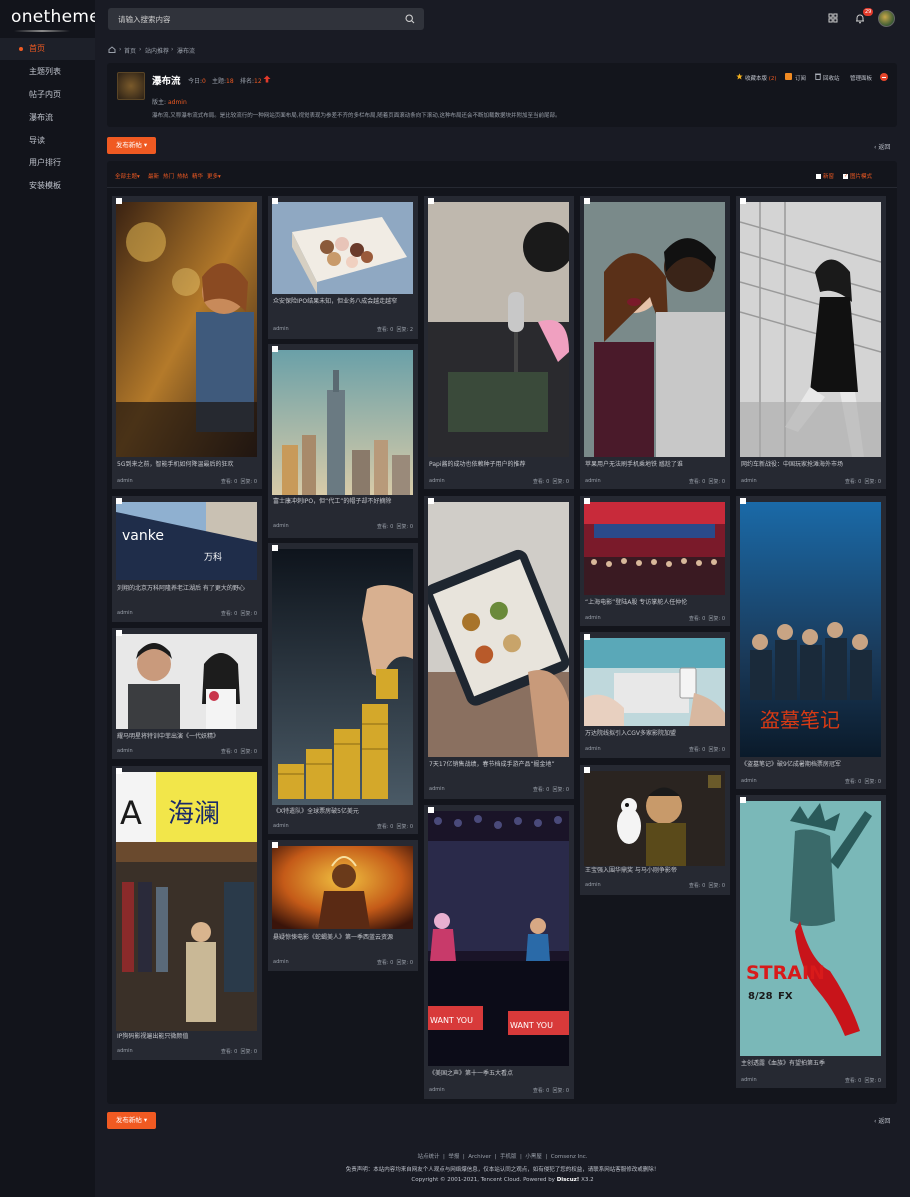 This screenshot has width=910, height=1197. I want to click on newwin-checkbox, so click(818, 176).